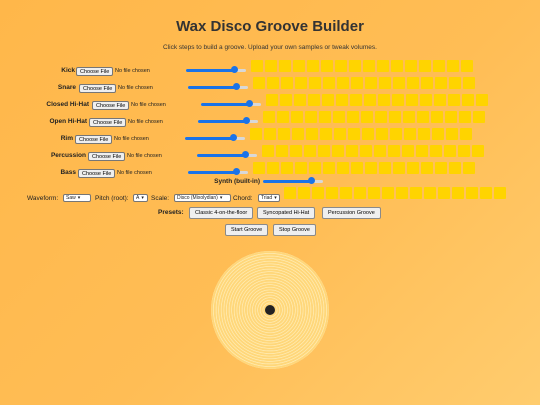 This screenshot has height=405, width=540. What do you see at coordinates (216, 70) in the screenshot?
I see `kick-volume-slider` at bounding box center [216, 70].